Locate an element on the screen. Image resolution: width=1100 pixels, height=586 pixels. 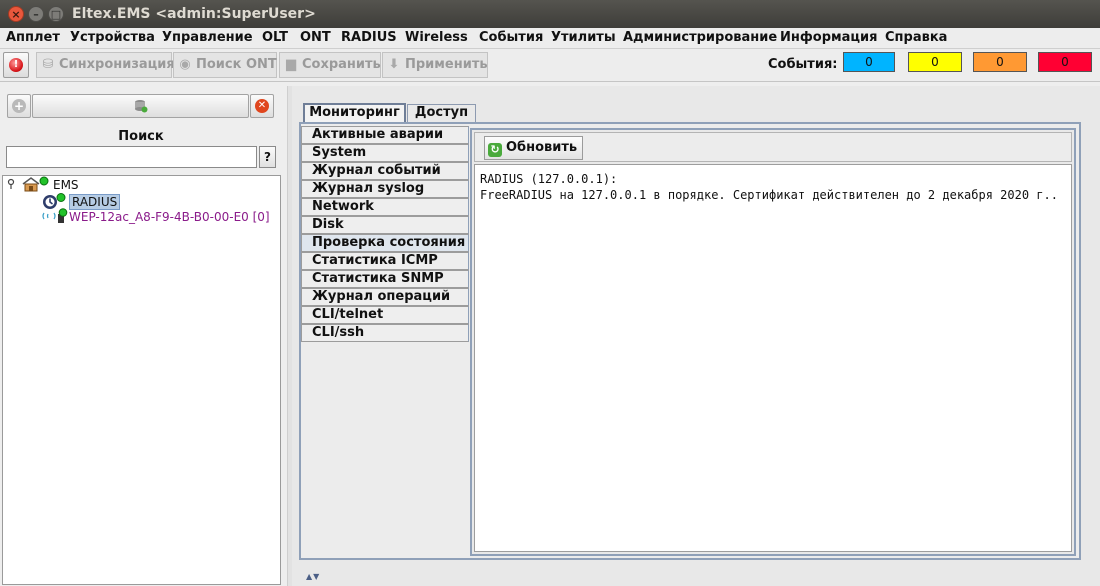
side-tab-event-log: Журнал событий is located at coordinates (385, 171).